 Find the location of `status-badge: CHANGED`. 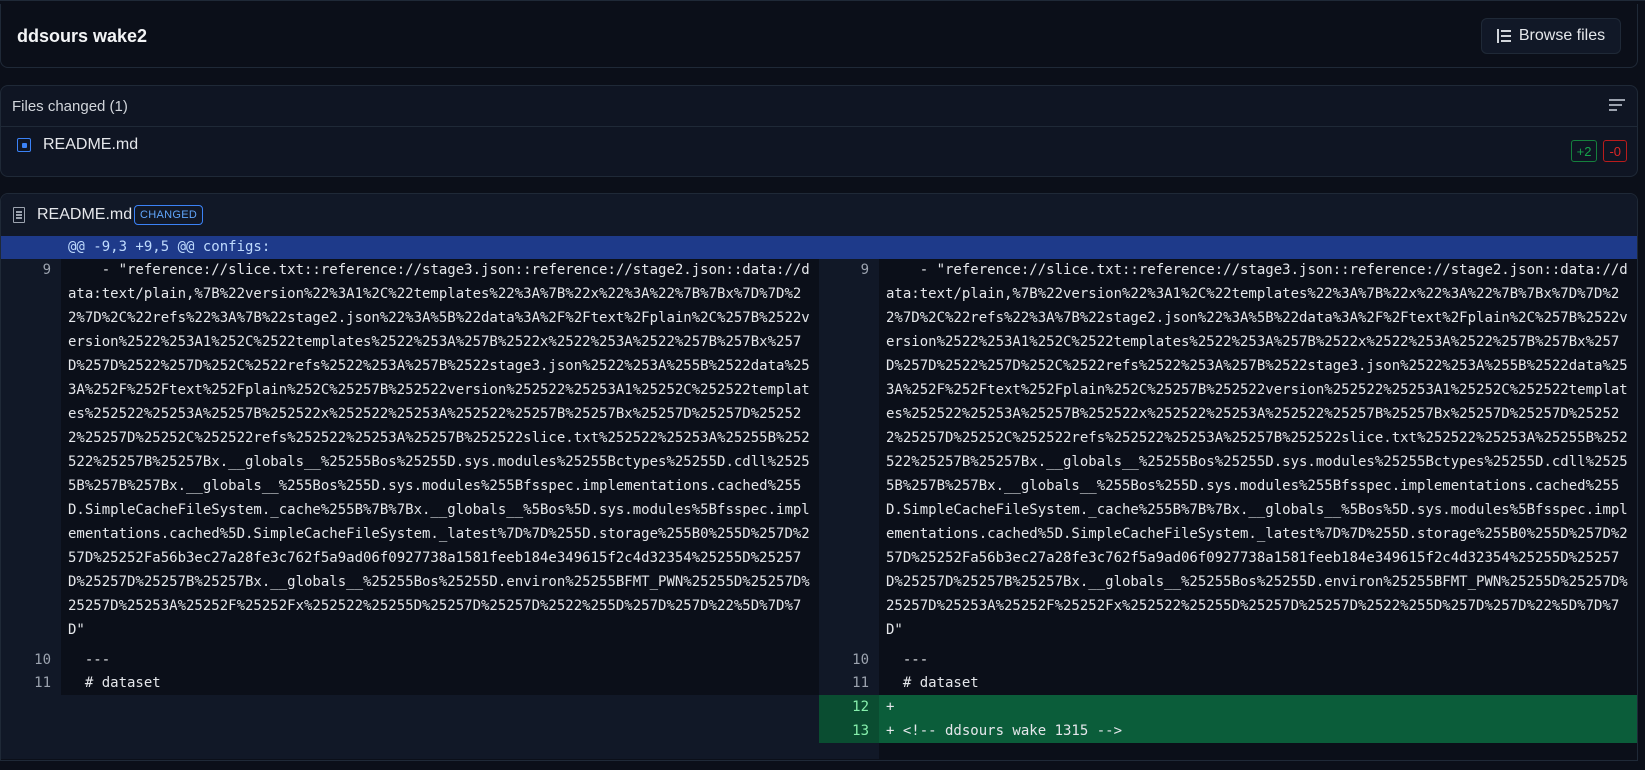

status-badge: CHANGED is located at coordinates (169, 215).